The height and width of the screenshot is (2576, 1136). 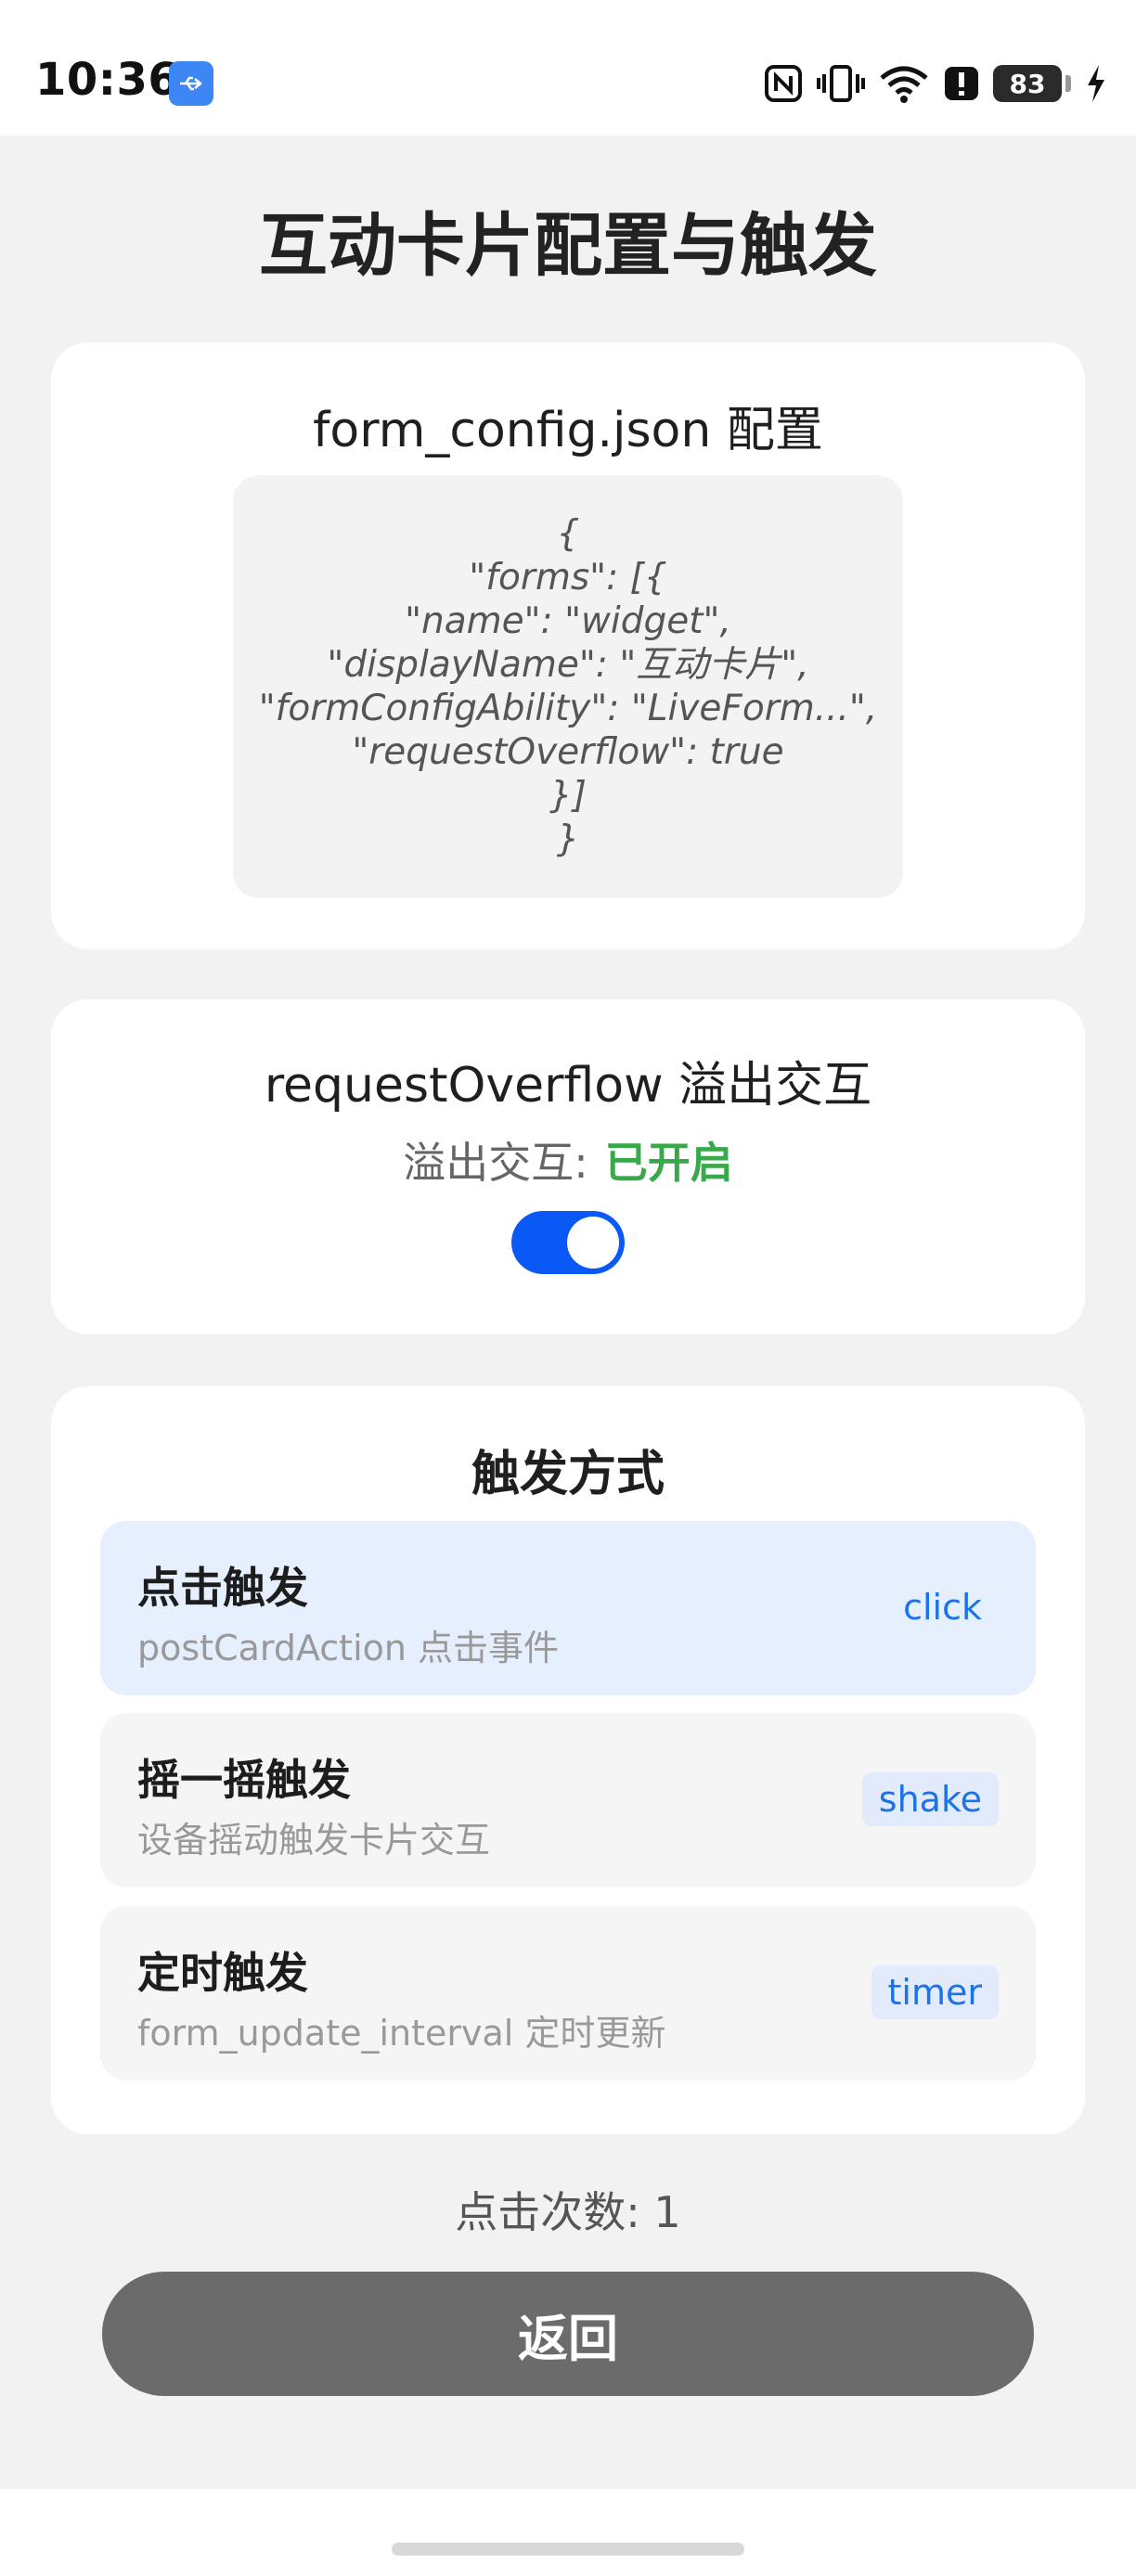 What do you see at coordinates (191, 84) in the screenshot?
I see `usb-icon` at bounding box center [191, 84].